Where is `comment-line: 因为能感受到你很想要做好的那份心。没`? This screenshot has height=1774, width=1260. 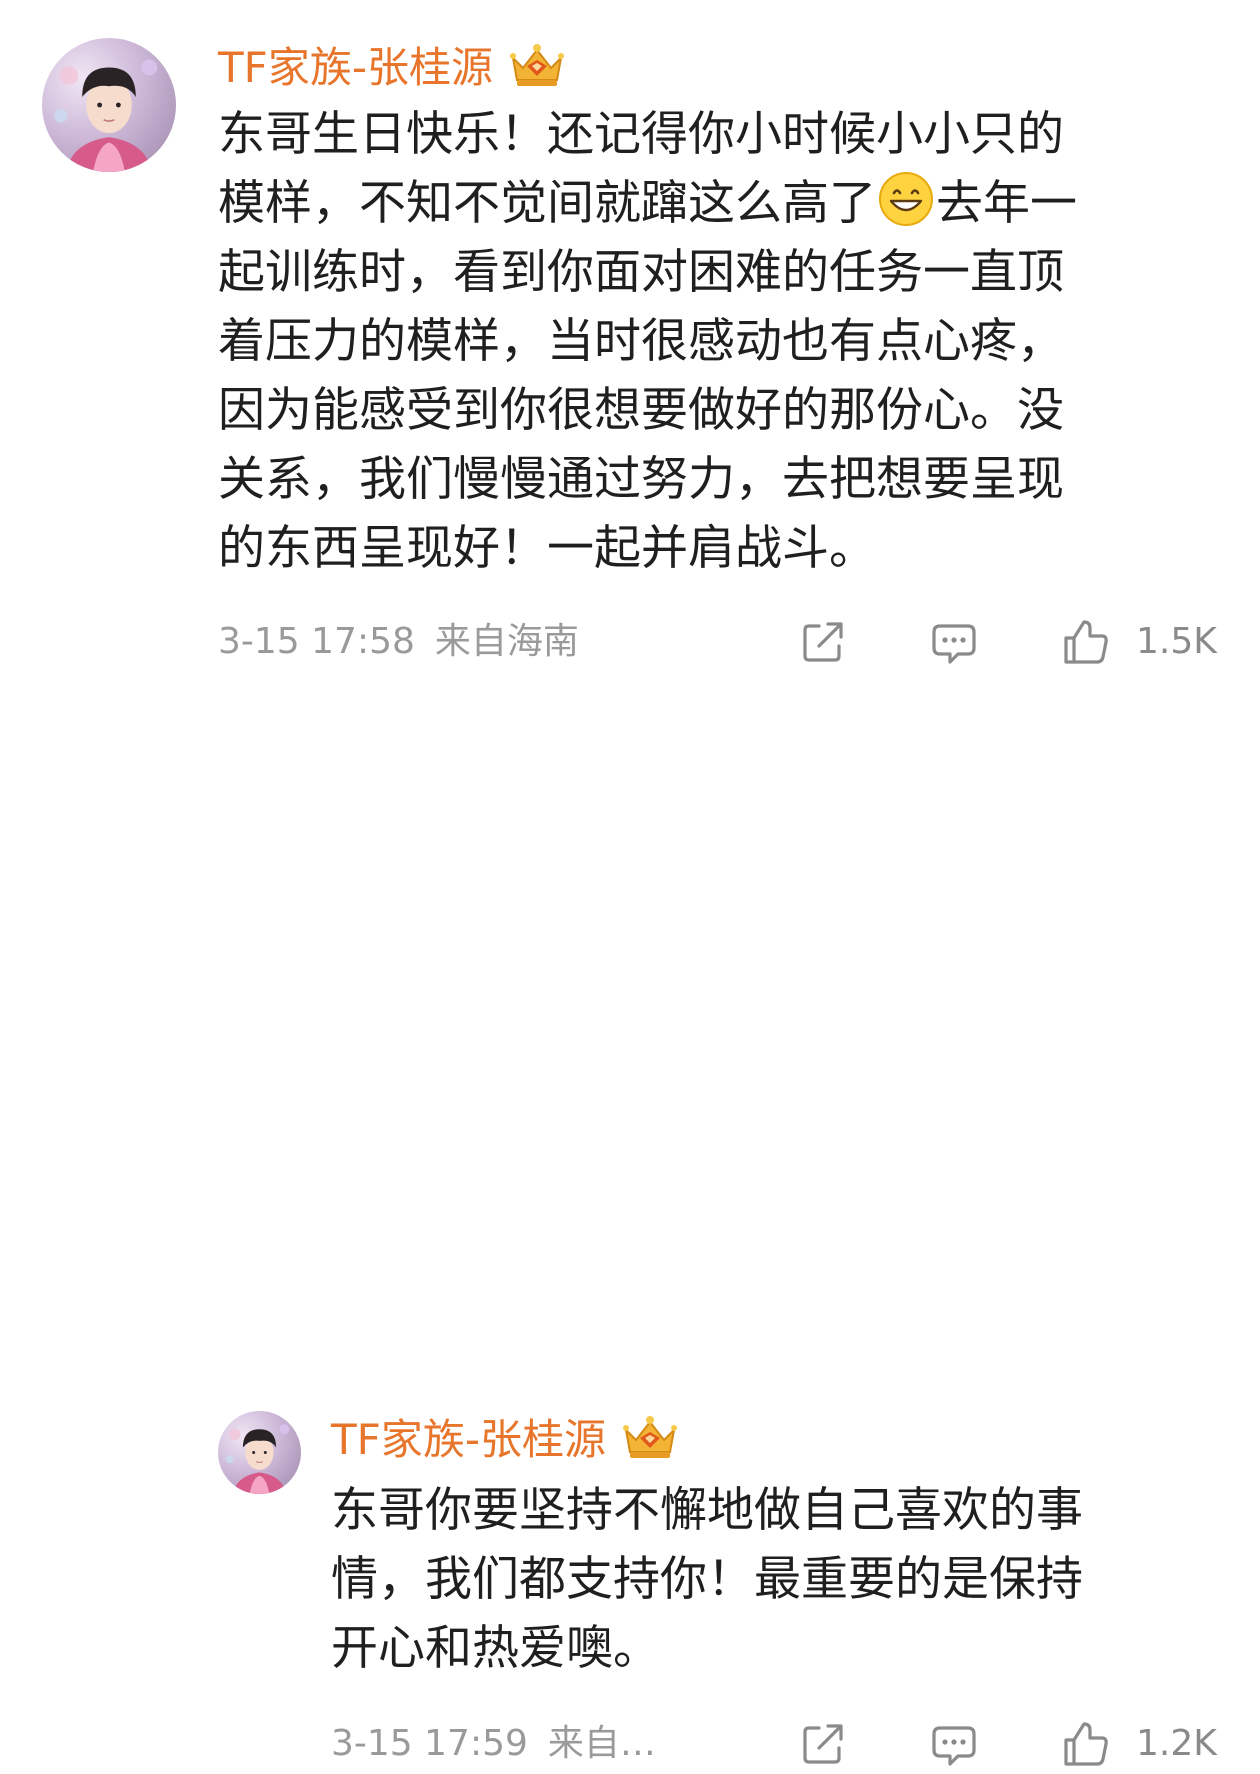 comment-line: 因为能感受到你很想要做好的那份心。没 is located at coordinates (641, 410).